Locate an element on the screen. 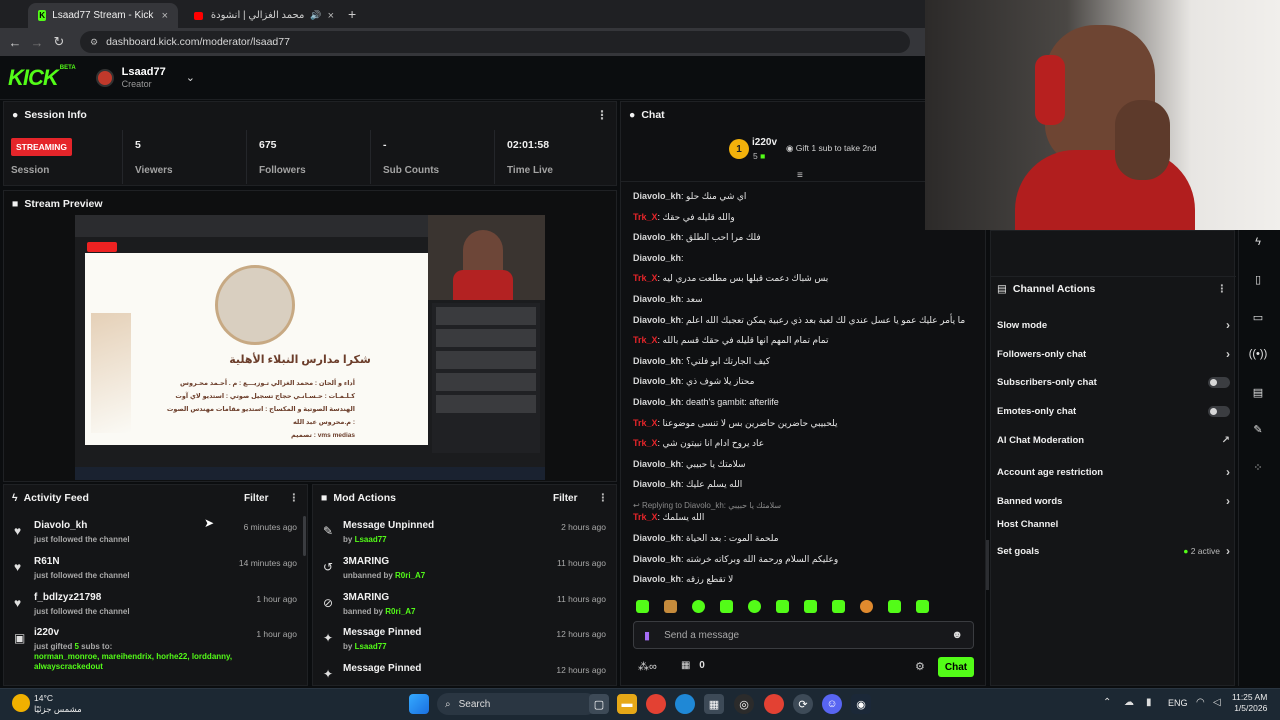 The image size is (1280, 720). chat-message: Diavolo_kh: لا تقطع رزقه is located at coordinates (803, 579).